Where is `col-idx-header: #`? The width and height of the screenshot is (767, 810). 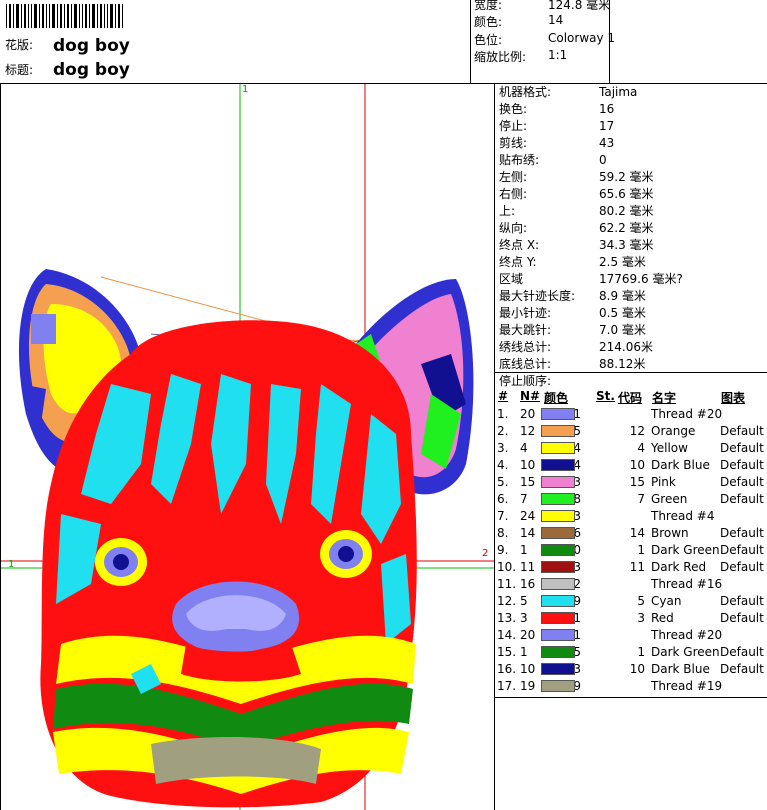 col-idx-header: # is located at coordinates (503, 396).